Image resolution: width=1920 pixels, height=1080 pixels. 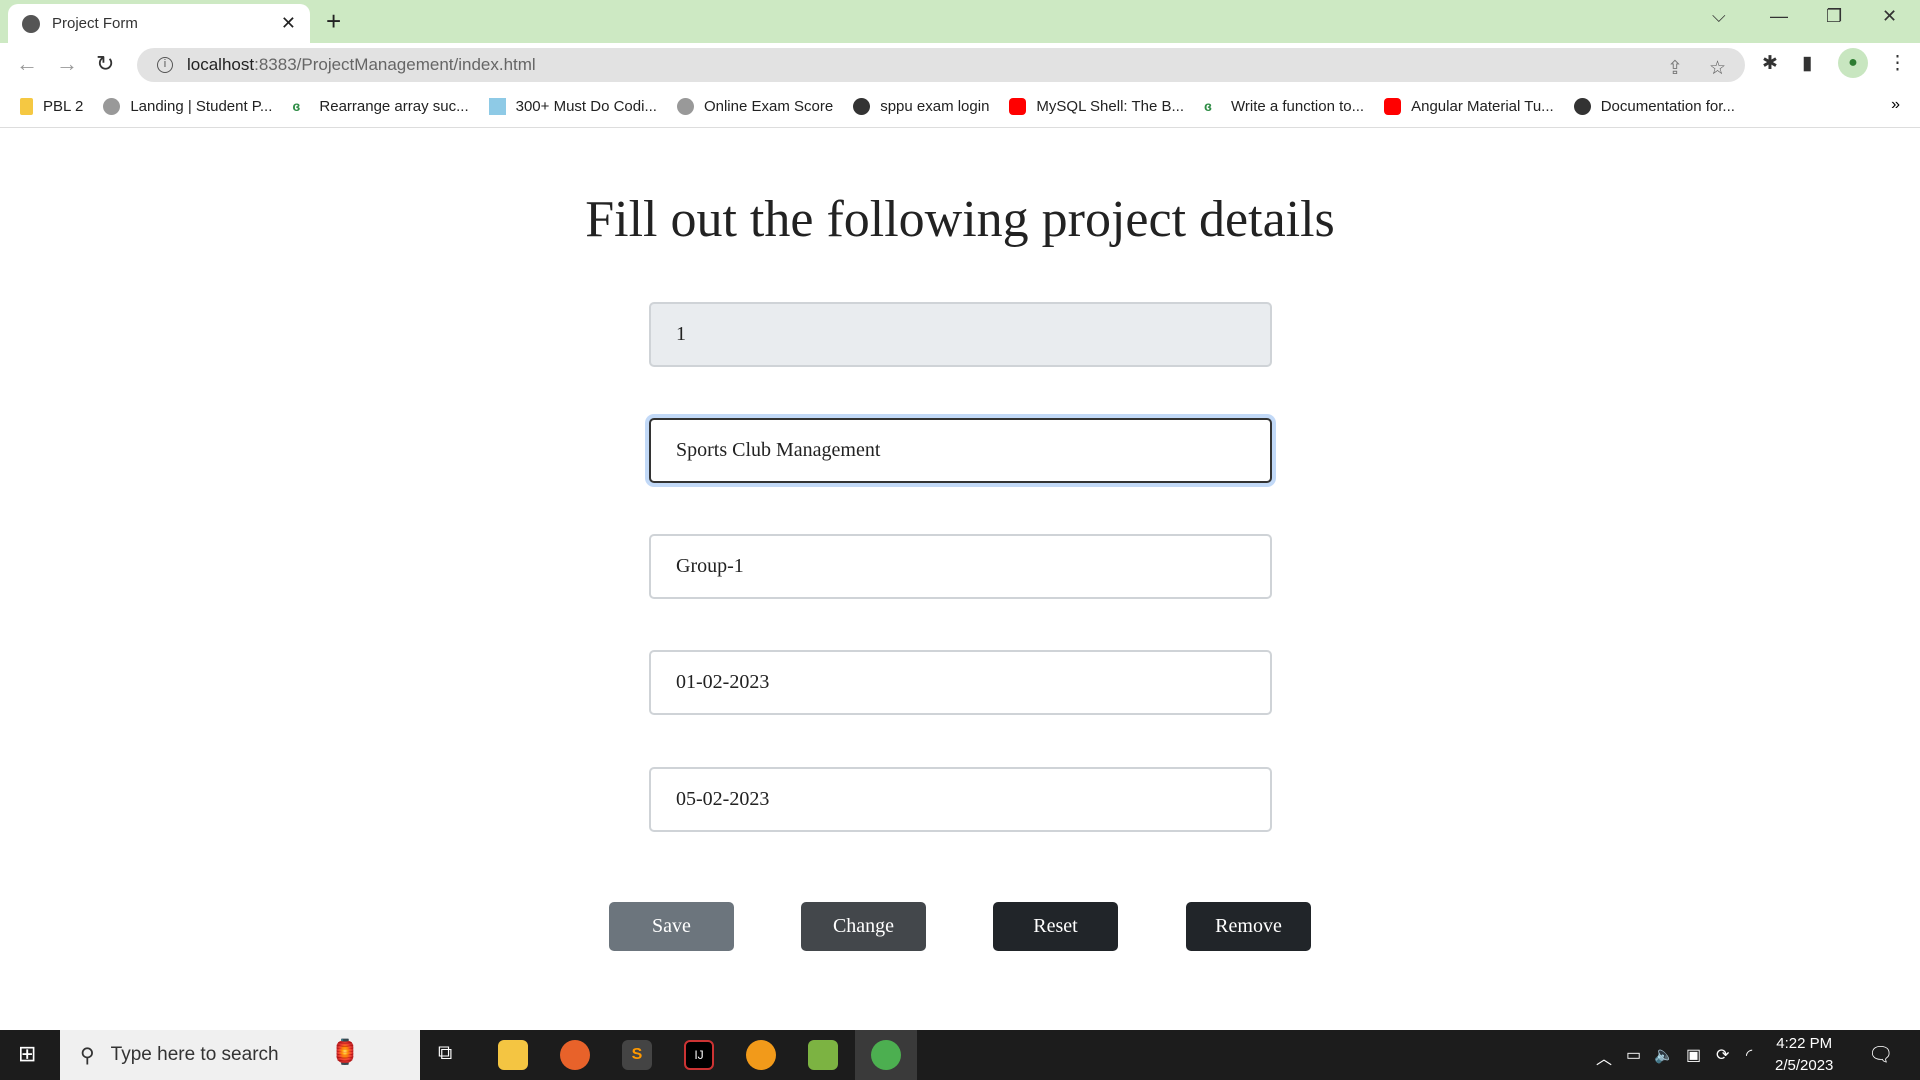 What do you see at coordinates (333, 21) in the screenshot?
I see `new-tab-button: +` at bounding box center [333, 21].